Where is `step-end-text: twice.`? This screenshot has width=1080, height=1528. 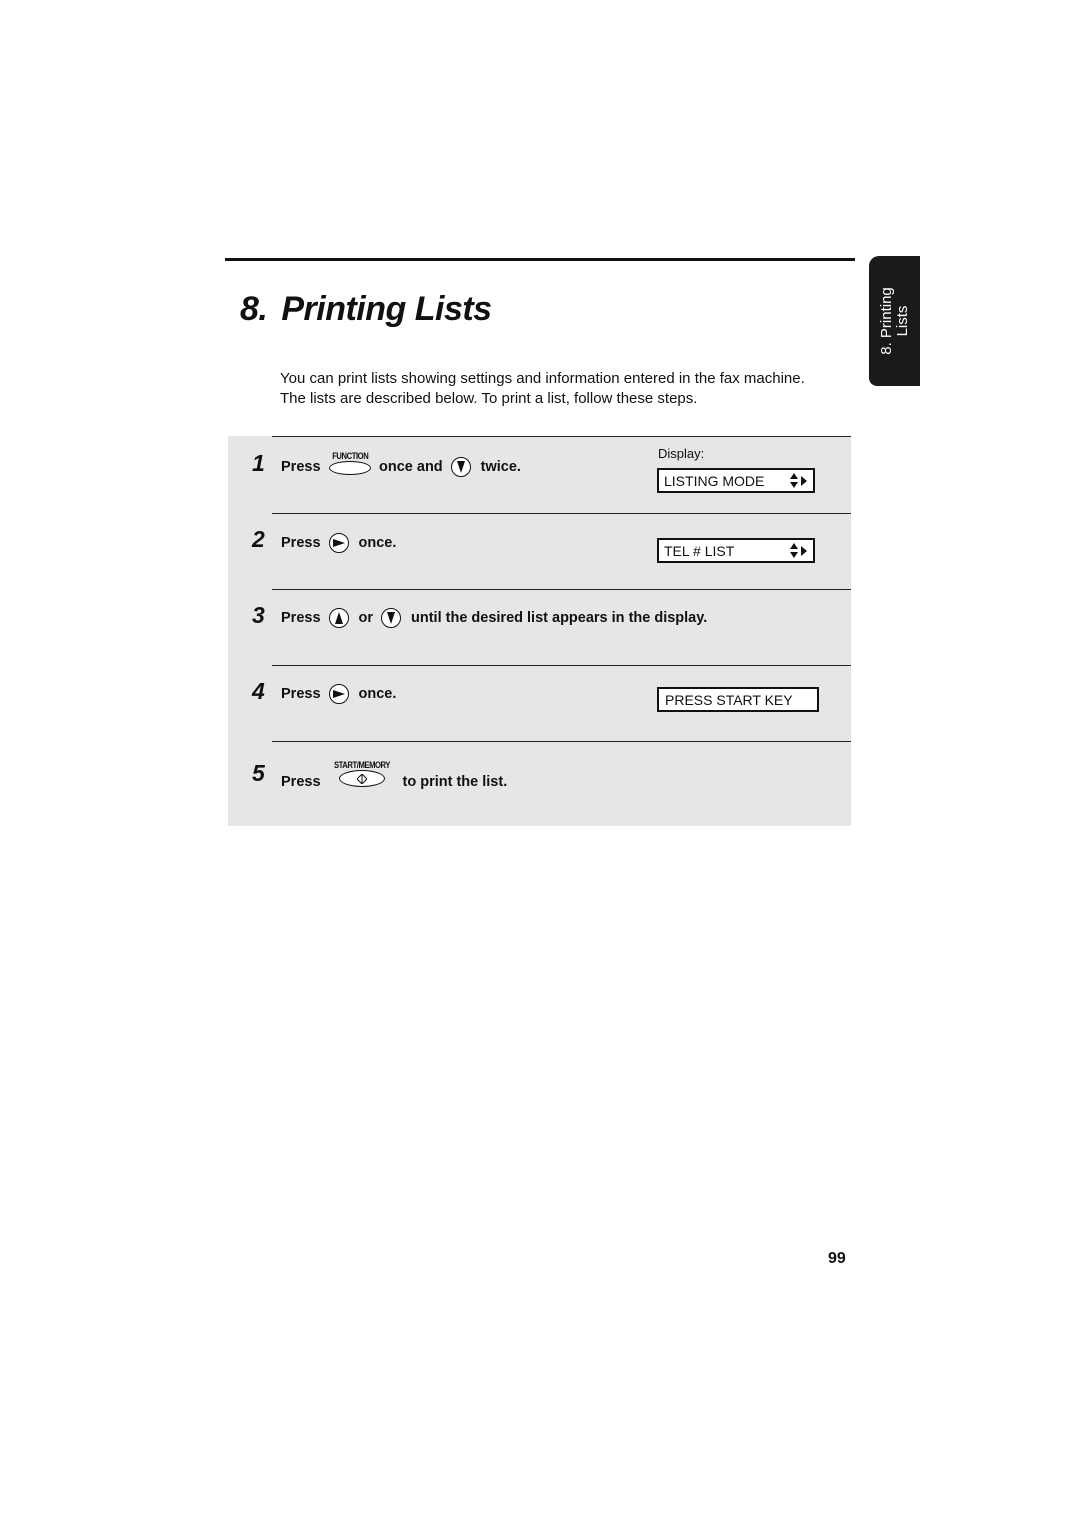
step-end-text: twice. is located at coordinates (500, 467).